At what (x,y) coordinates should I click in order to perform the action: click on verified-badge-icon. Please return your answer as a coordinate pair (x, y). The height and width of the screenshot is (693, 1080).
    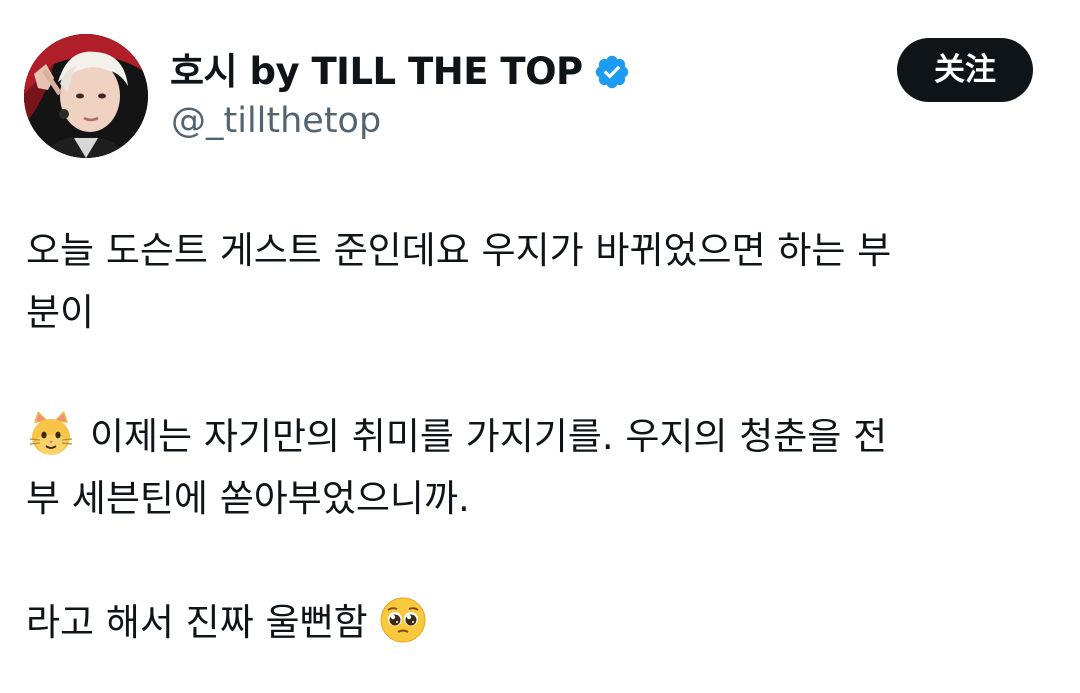
    Looking at the image, I should click on (612, 72).